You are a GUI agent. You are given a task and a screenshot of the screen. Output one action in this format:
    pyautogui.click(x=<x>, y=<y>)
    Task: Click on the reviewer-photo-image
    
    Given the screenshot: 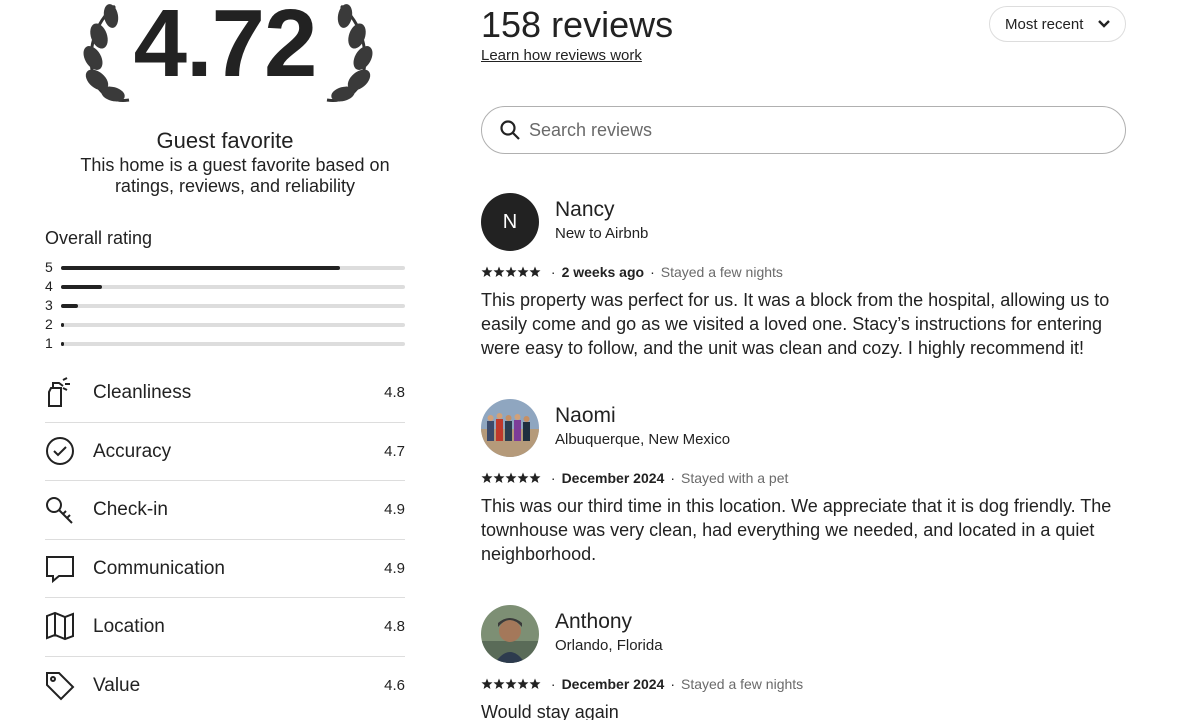 What is the action you would take?
    pyautogui.click(x=510, y=634)
    